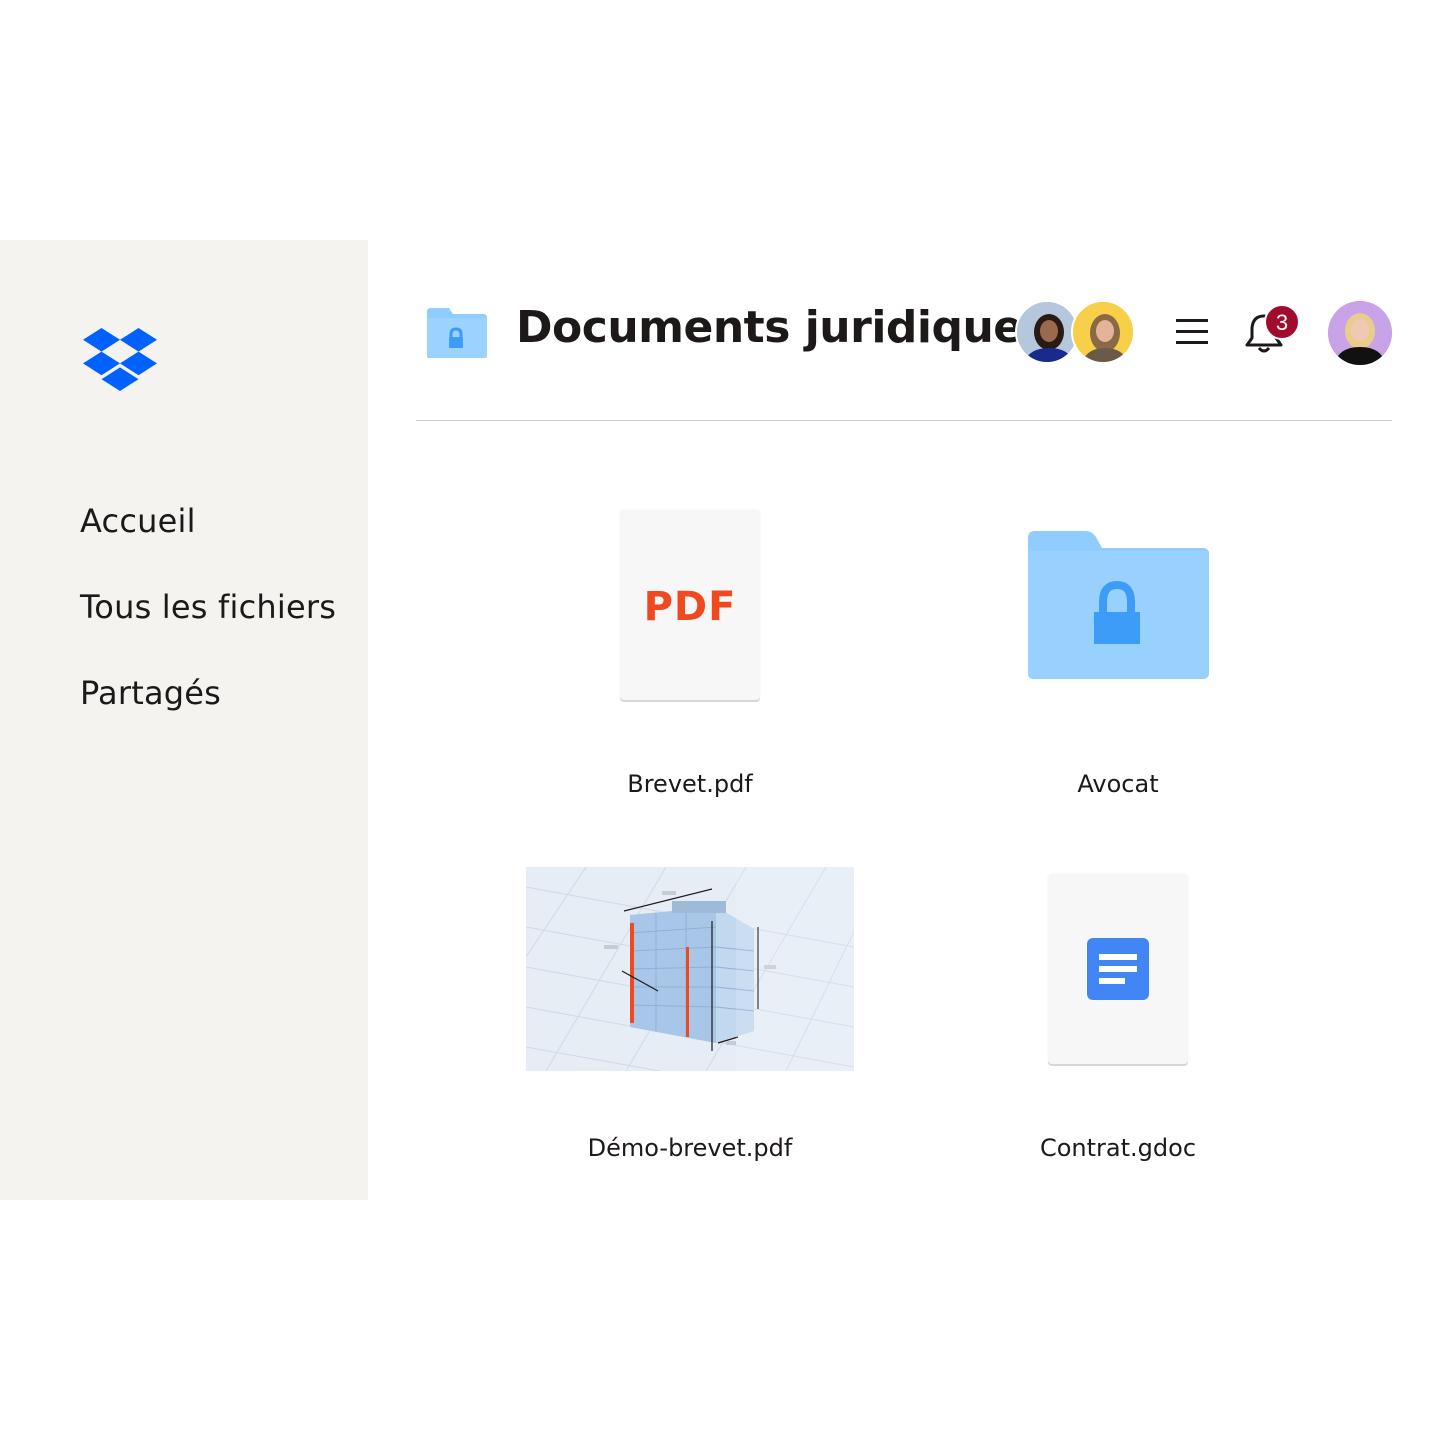  What do you see at coordinates (690, 1148) in the screenshot?
I see `file-name: Démo-brevet.pdf` at bounding box center [690, 1148].